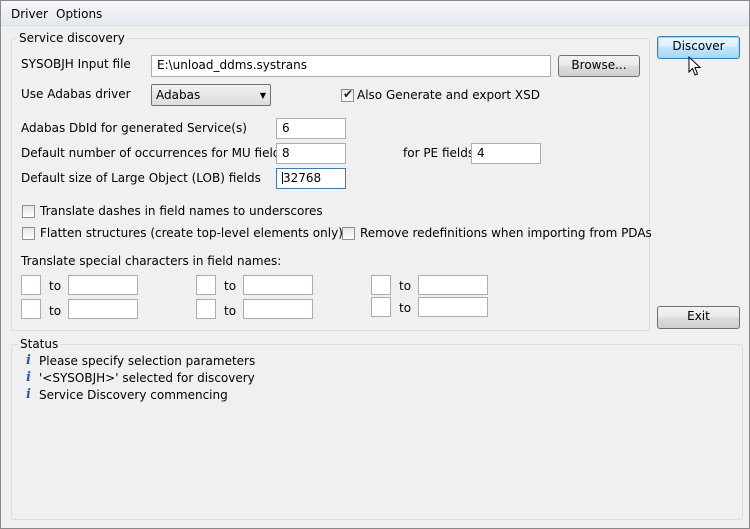 The width and height of the screenshot is (750, 529). Describe the element at coordinates (76, 64) in the screenshot. I see `input-file-label: SYSOBJH Input file` at that location.